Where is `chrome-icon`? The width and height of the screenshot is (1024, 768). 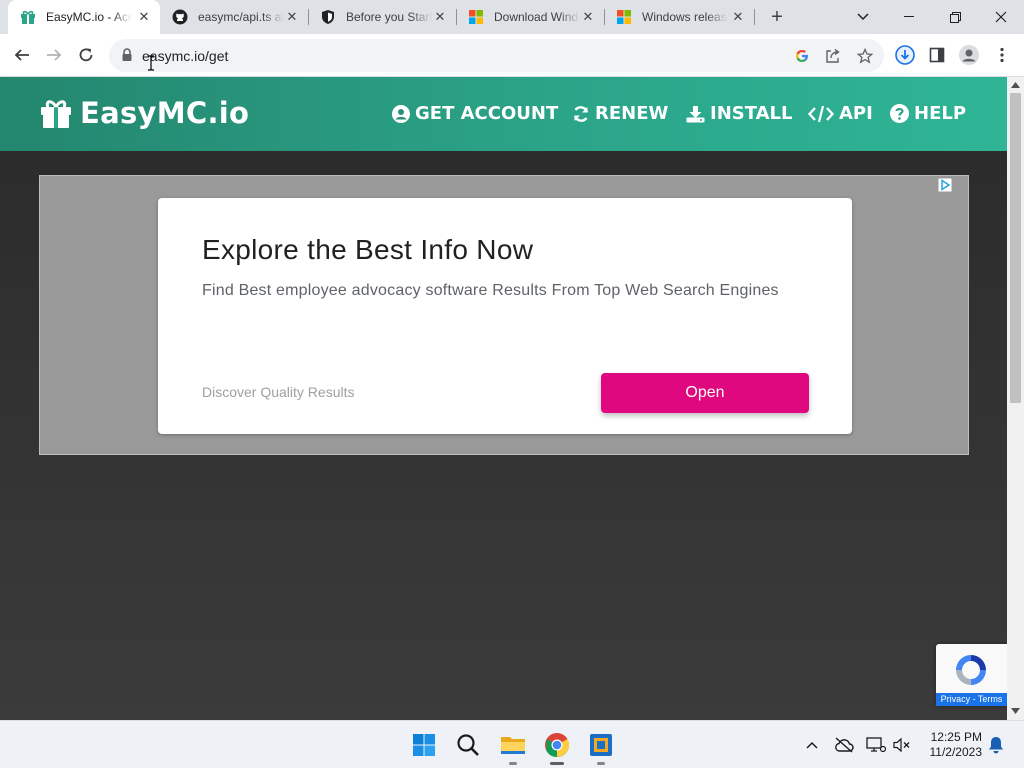
chrome-icon is located at coordinates (557, 745).